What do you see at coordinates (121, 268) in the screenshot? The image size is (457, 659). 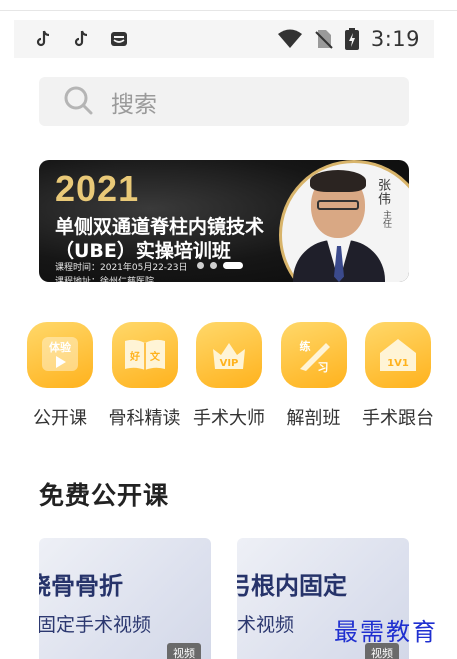 I see `banner-date: 课程时间：2021年05月22-23日` at bounding box center [121, 268].